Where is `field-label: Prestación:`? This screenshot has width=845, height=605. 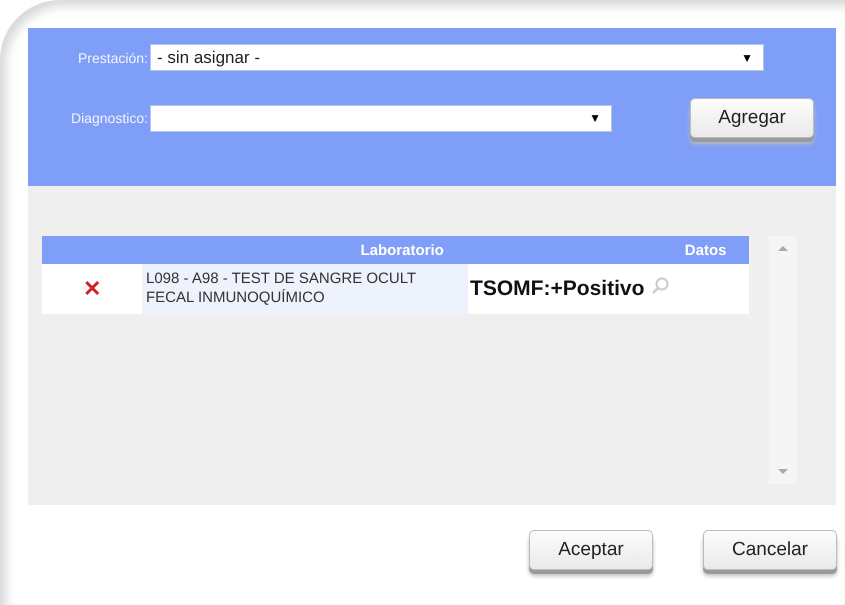
field-label: Prestación: is located at coordinates (112, 58).